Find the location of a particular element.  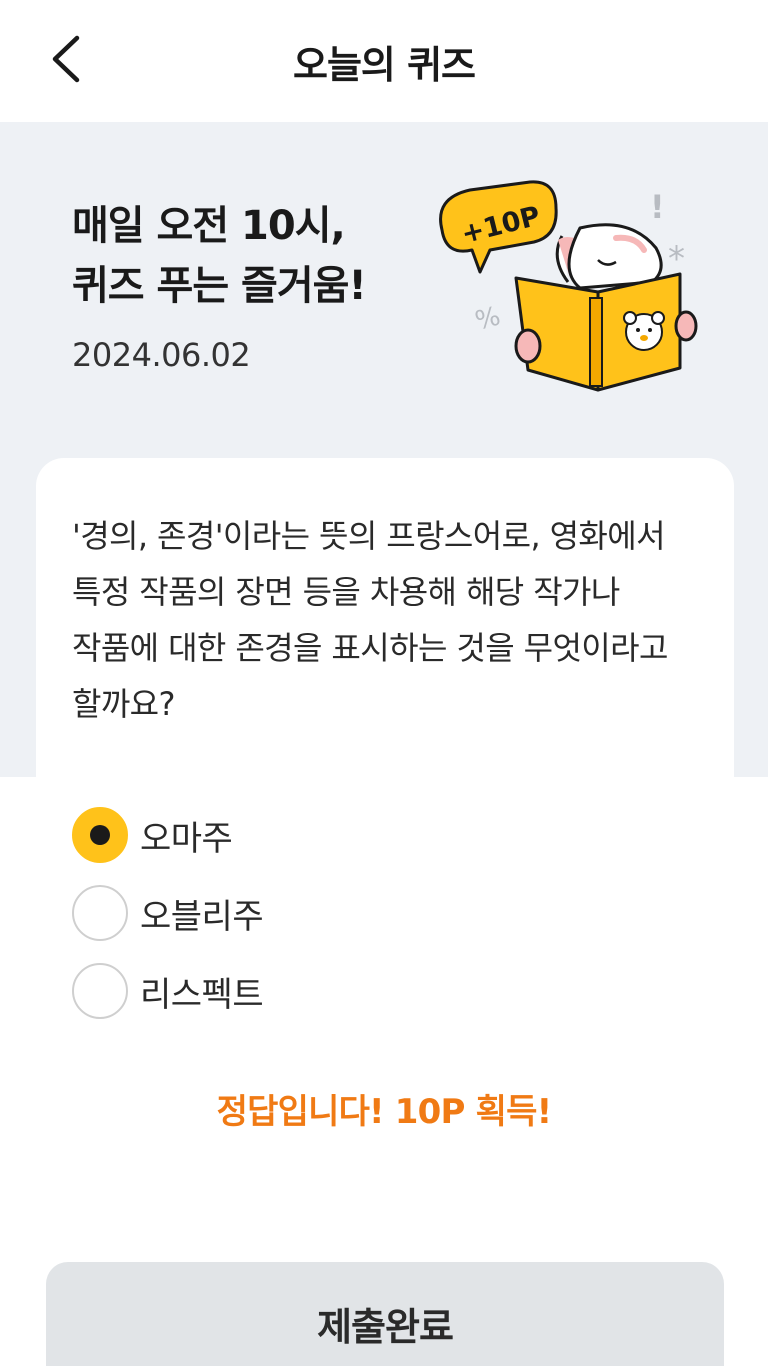

header: 오늘의 퀴즈 is located at coordinates (384, 61).